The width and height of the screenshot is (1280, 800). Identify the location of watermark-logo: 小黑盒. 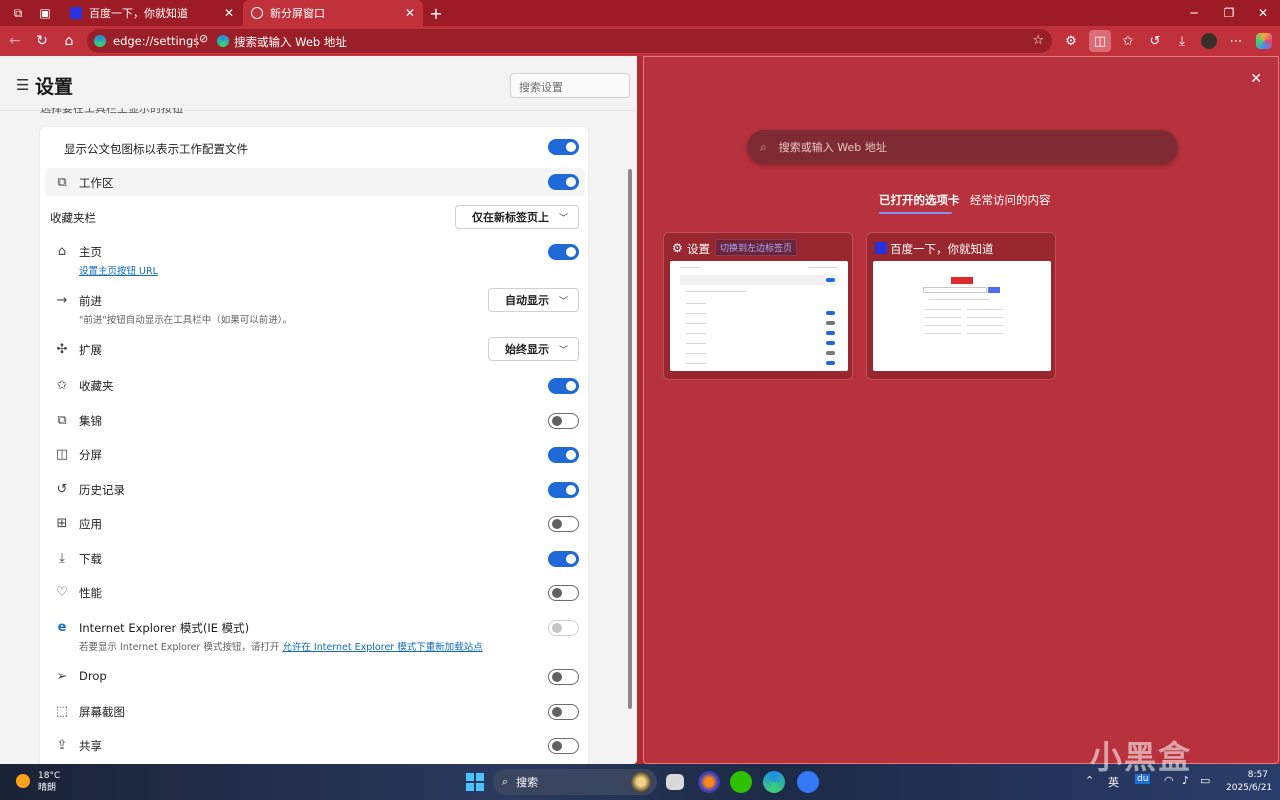
(1141, 757).